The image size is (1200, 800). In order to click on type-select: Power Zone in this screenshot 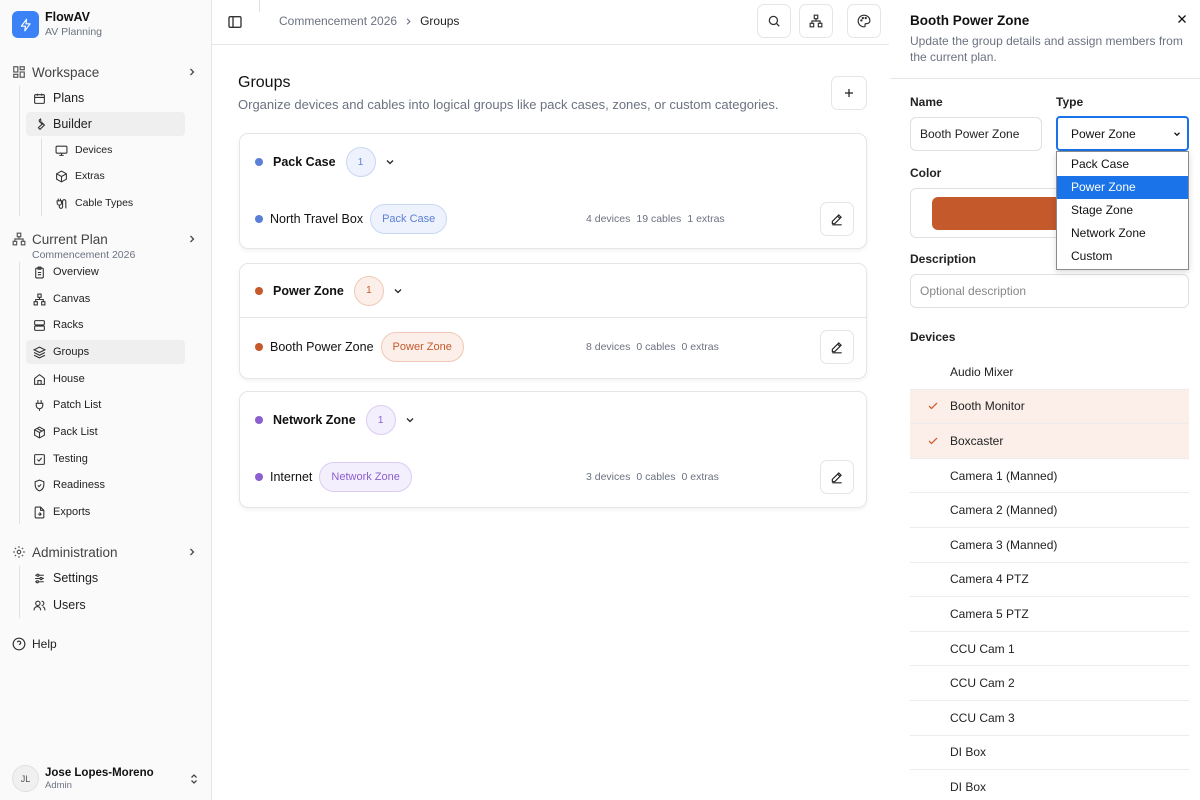, I will do `click(1122, 133)`.